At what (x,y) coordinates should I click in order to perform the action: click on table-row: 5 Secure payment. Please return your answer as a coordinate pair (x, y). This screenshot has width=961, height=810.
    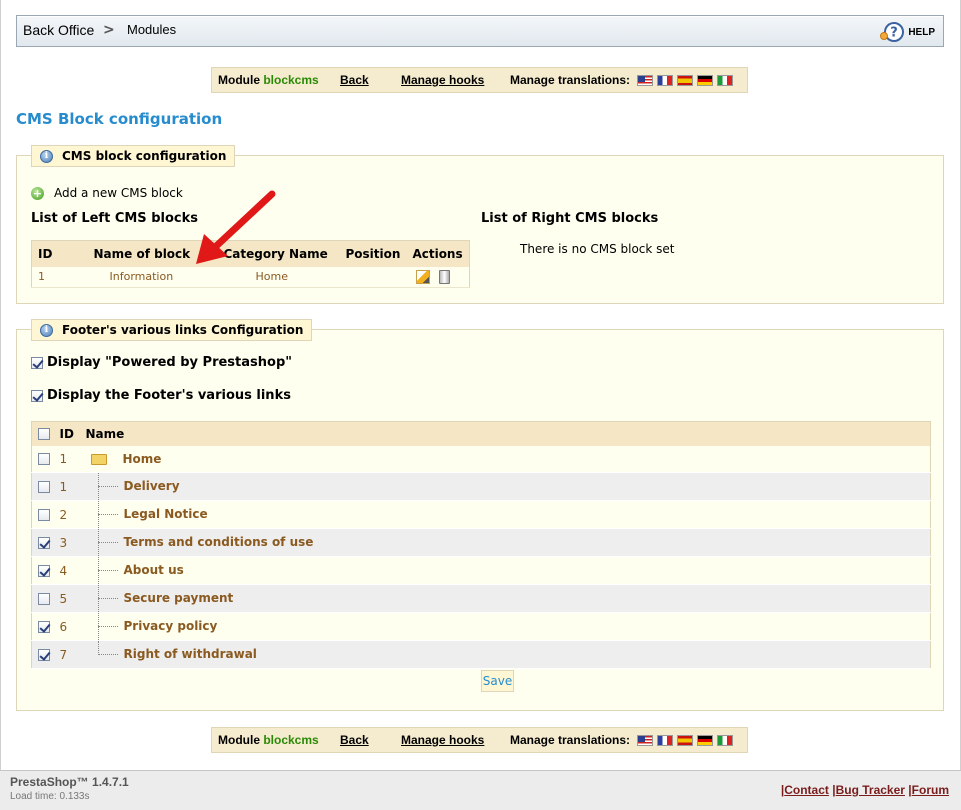
    Looking at the image, I should click on (481, 598).